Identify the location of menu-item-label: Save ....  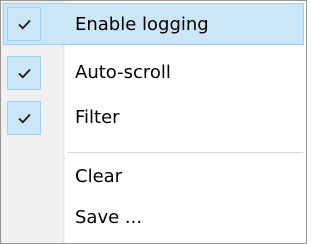
(109, 217).